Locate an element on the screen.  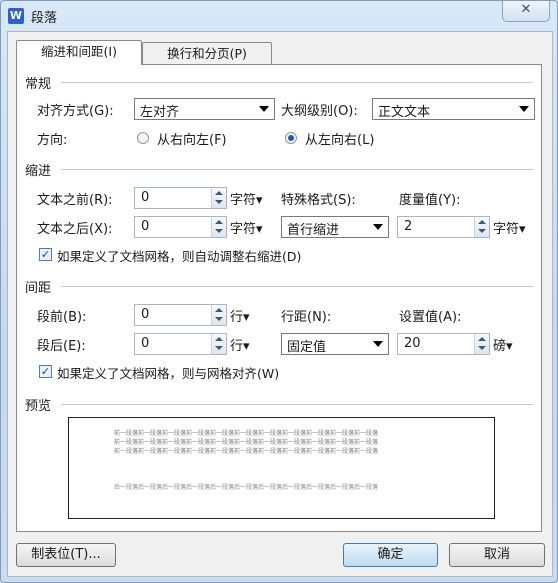
cancel-button: 取消 is located at coordinates (497, 555).